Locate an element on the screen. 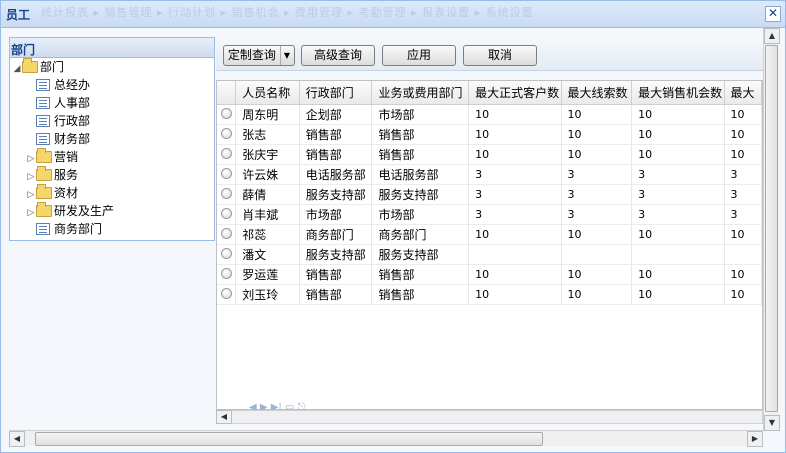 The width and height of the screenshot is (786, 453). scroll-left-icon: ◀ is located at coordinates (17, 439).